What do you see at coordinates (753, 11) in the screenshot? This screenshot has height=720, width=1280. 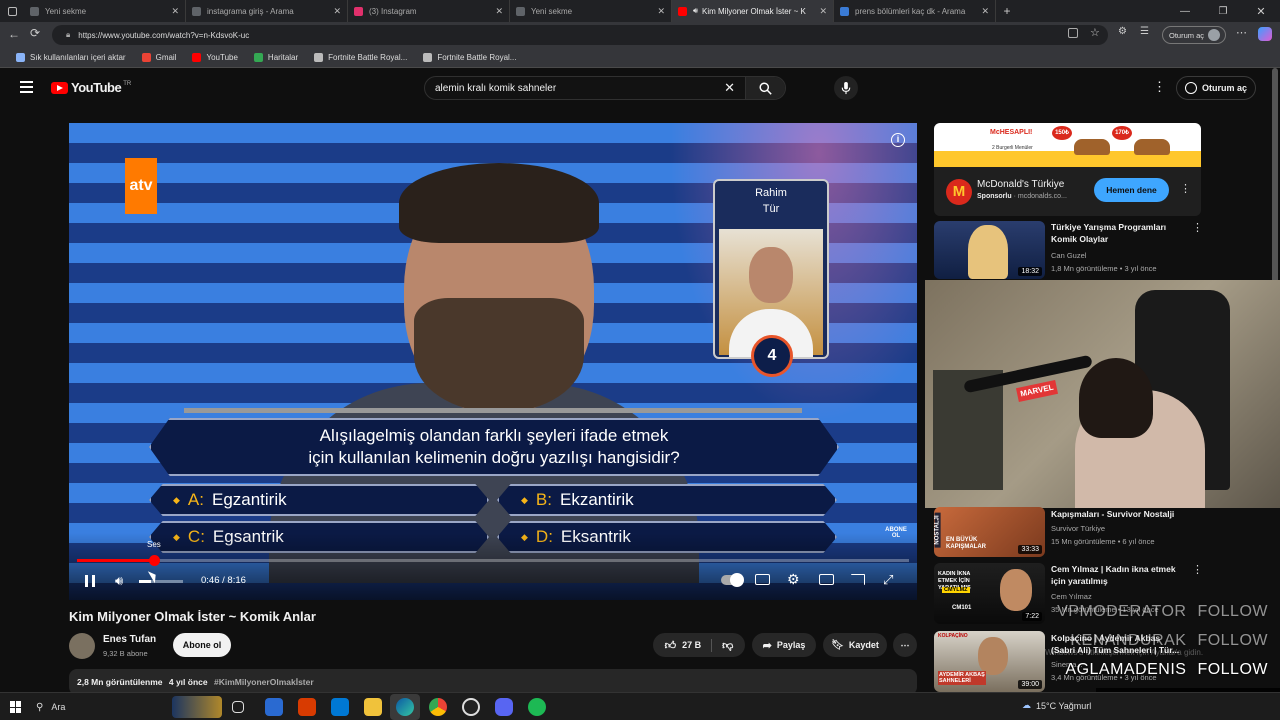 I see `browser-tab: 🔊︎ Kim Milyoner Olmak İster ~ K ✕` at bounding box center [753, 11].